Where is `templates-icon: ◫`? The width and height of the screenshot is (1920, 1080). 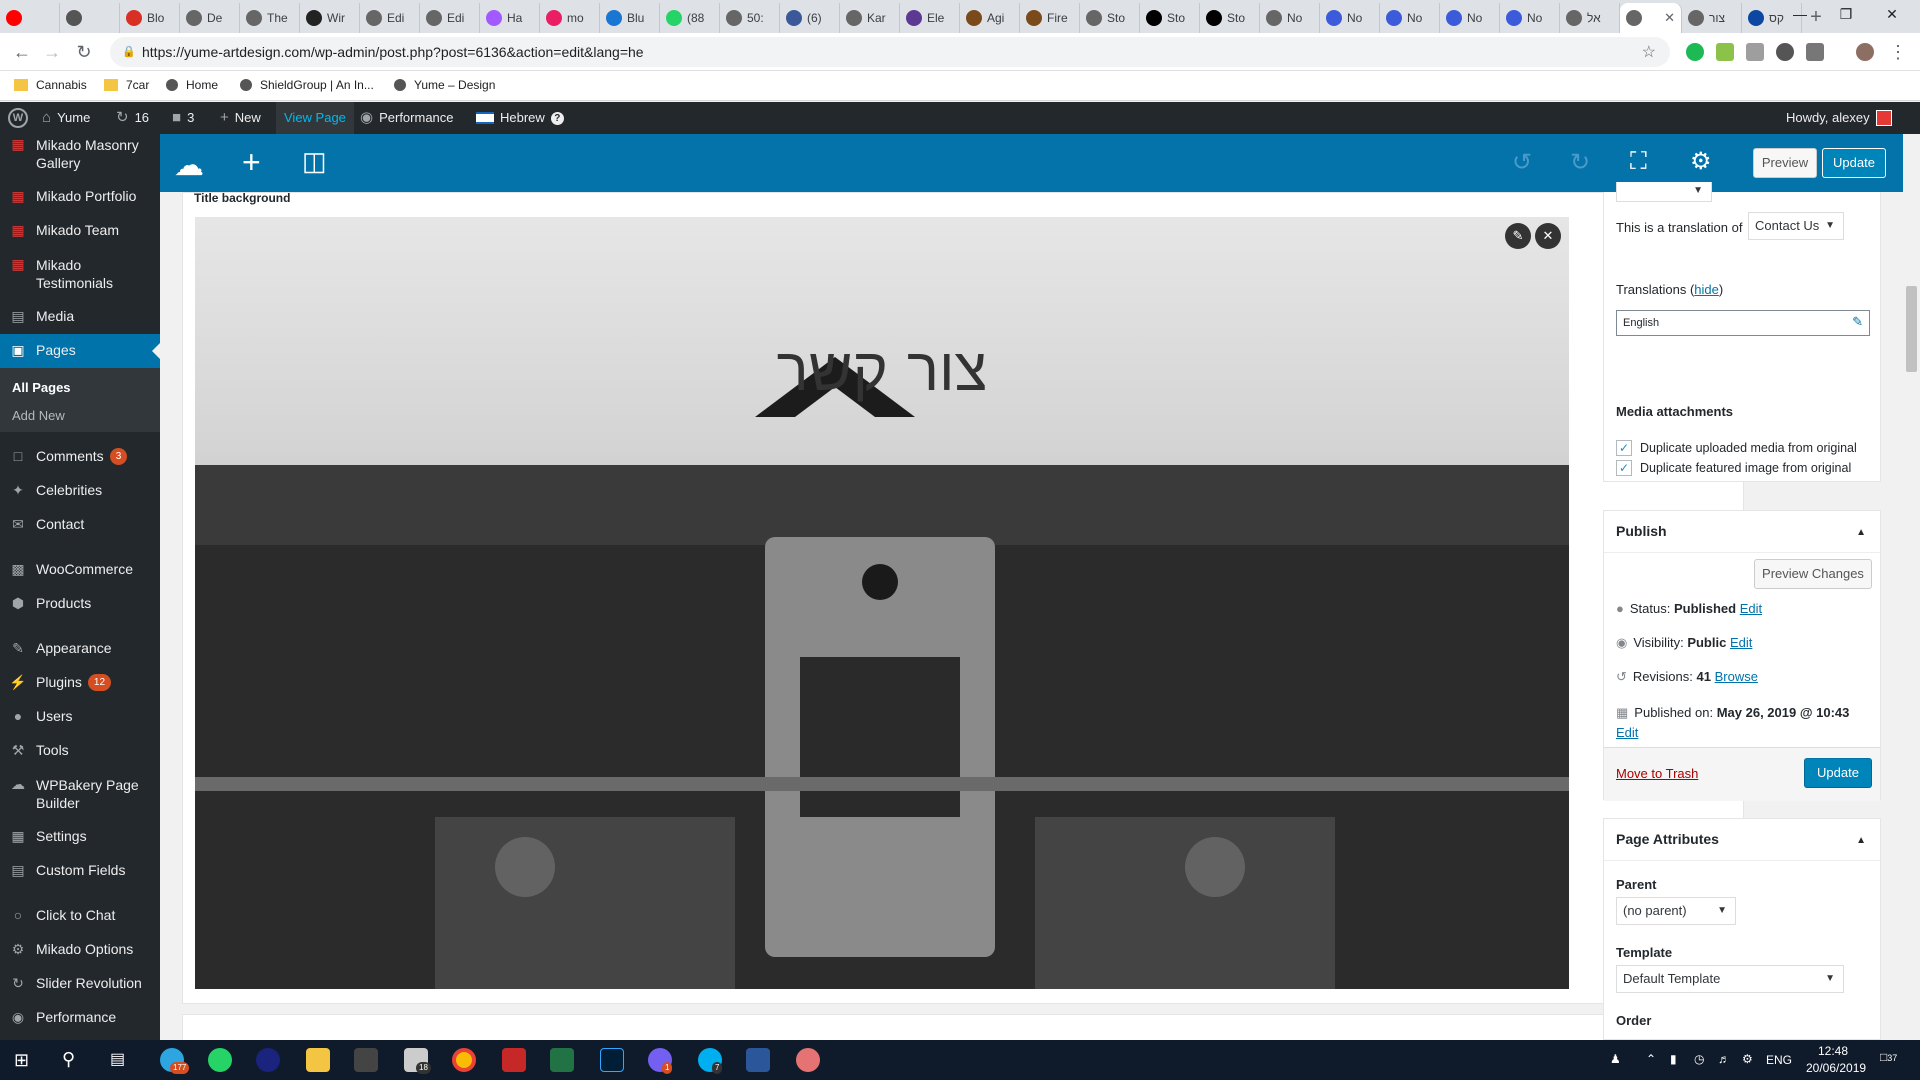 templates-icon: ◫ is located at coordinates (314, 161).